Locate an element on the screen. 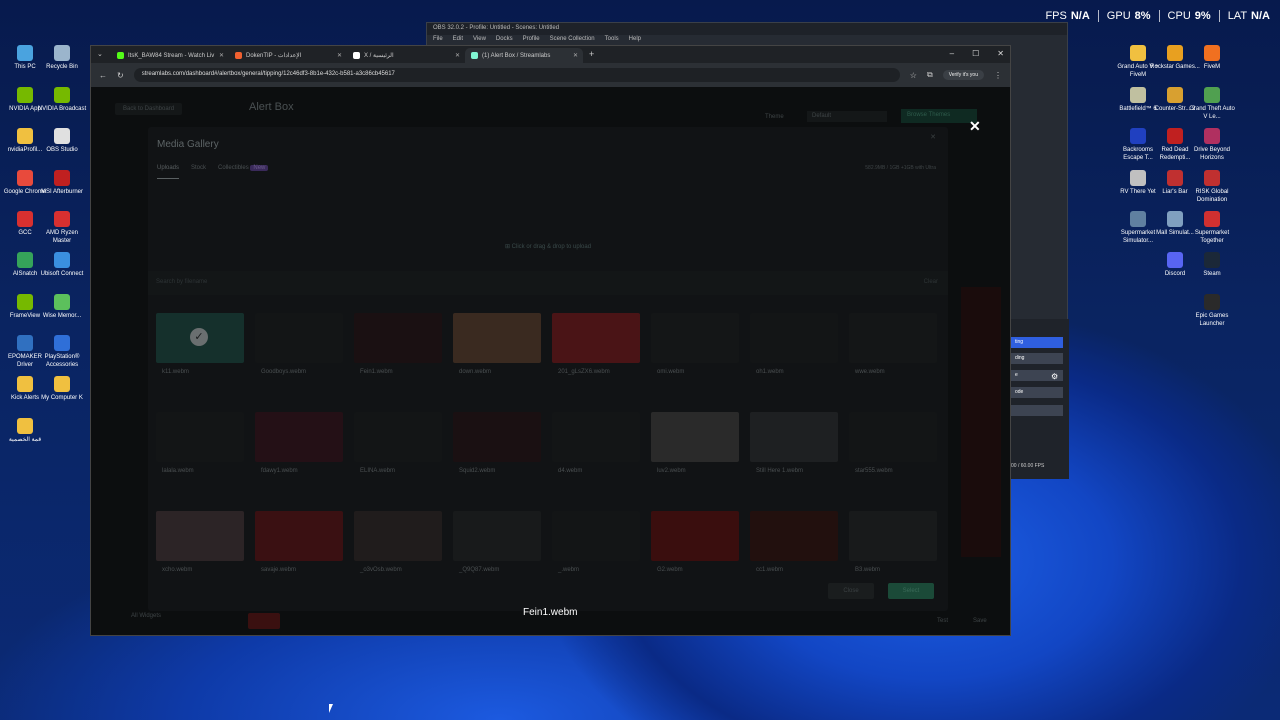  media-item: wwe.webm is located at coordinates (894, 344).